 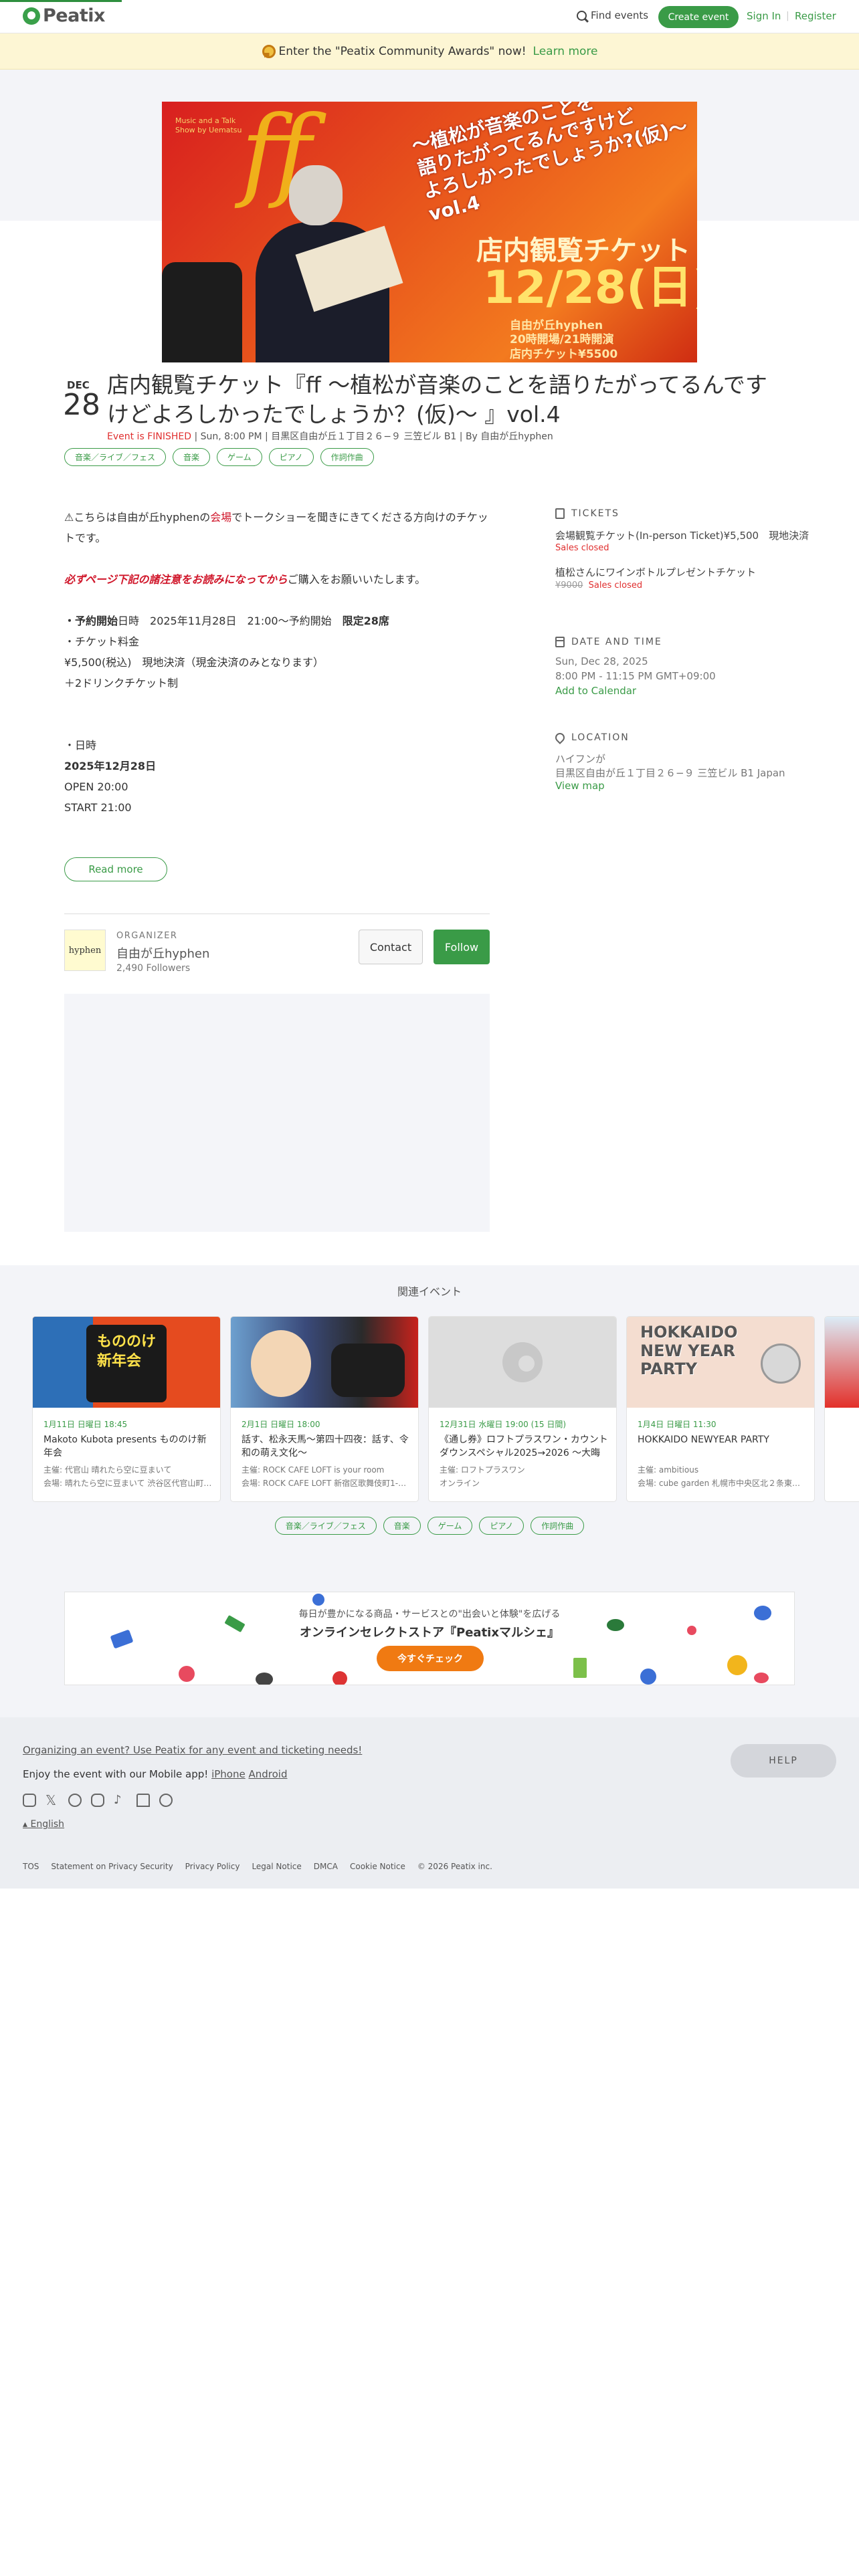 I want to click on decor-ball, so click(x=737, y=1665).